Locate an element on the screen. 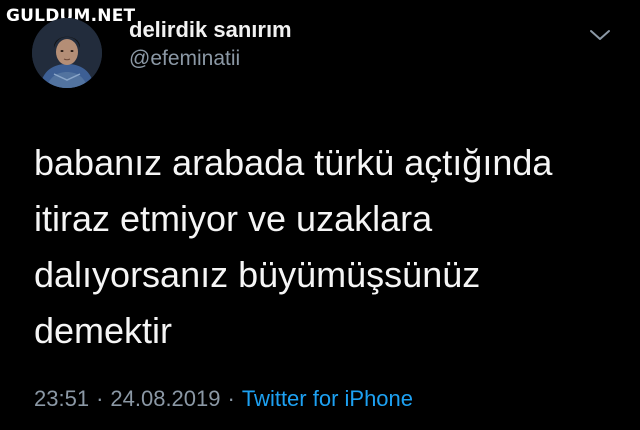  avatar is located at coordinates (67, 53).